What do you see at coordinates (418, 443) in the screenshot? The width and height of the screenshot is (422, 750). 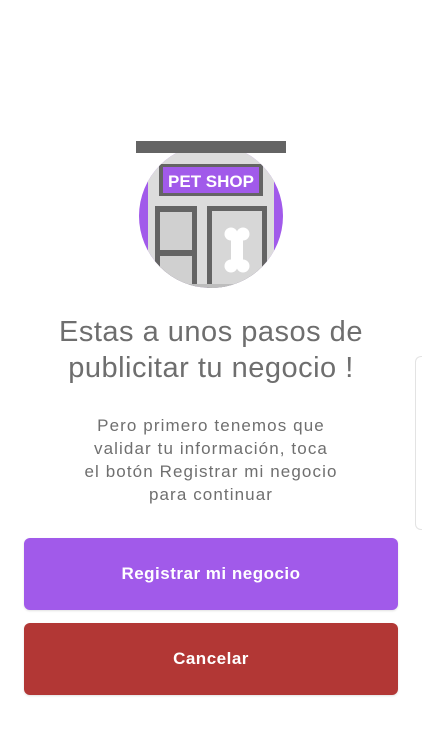 I see `side-panel-handle` at bounding box center [418, 443].